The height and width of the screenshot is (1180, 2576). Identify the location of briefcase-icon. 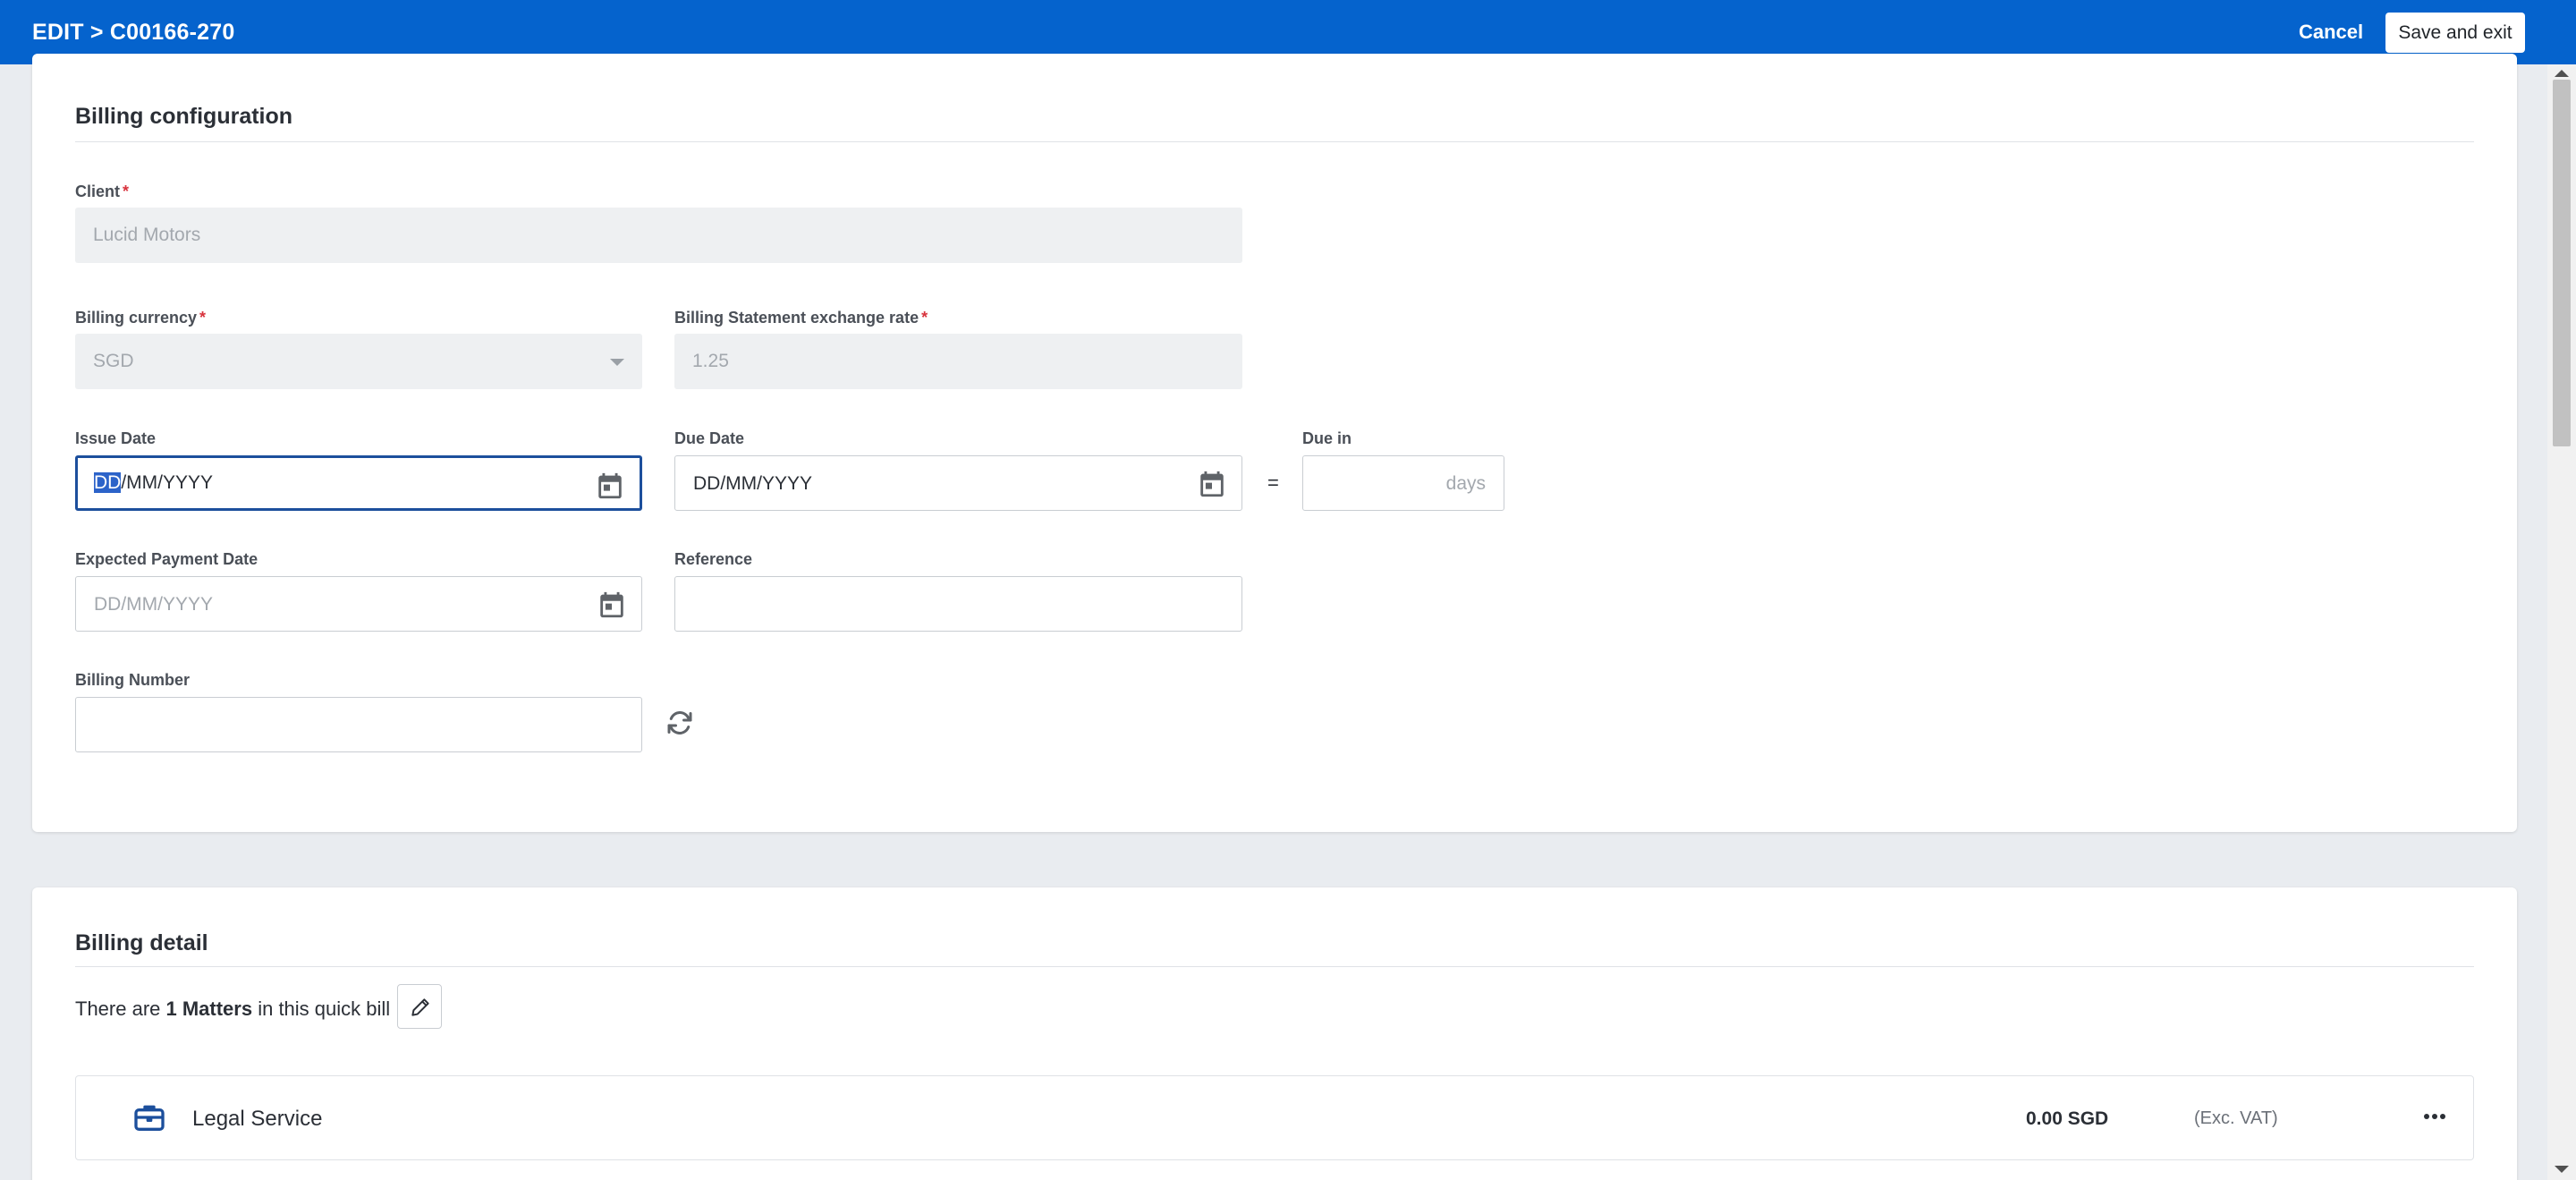
(149, 1118).